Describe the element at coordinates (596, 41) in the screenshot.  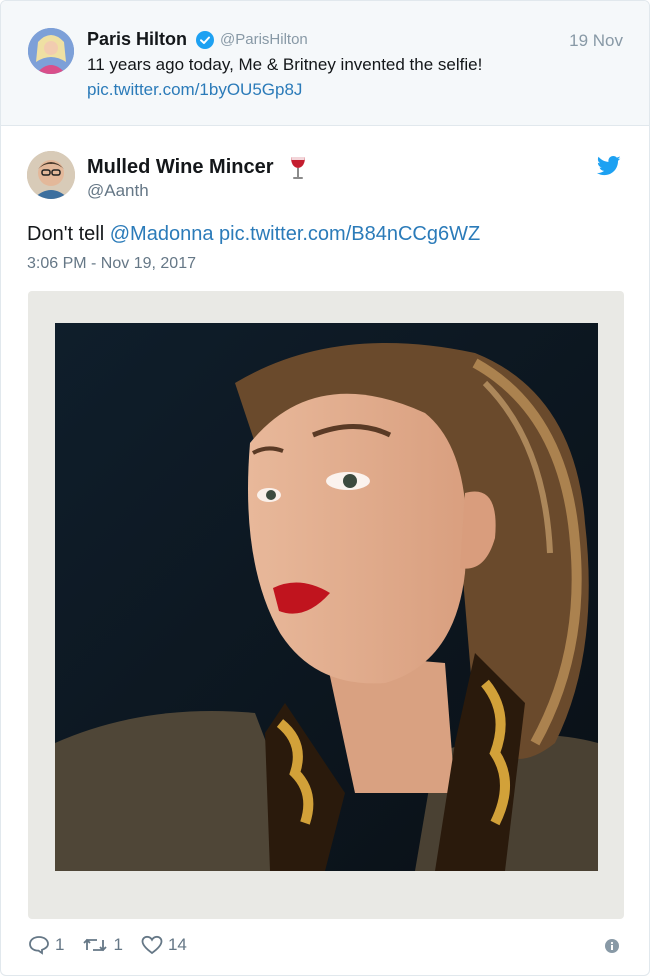
I see `quoted-date: 19 Nov` at that location.